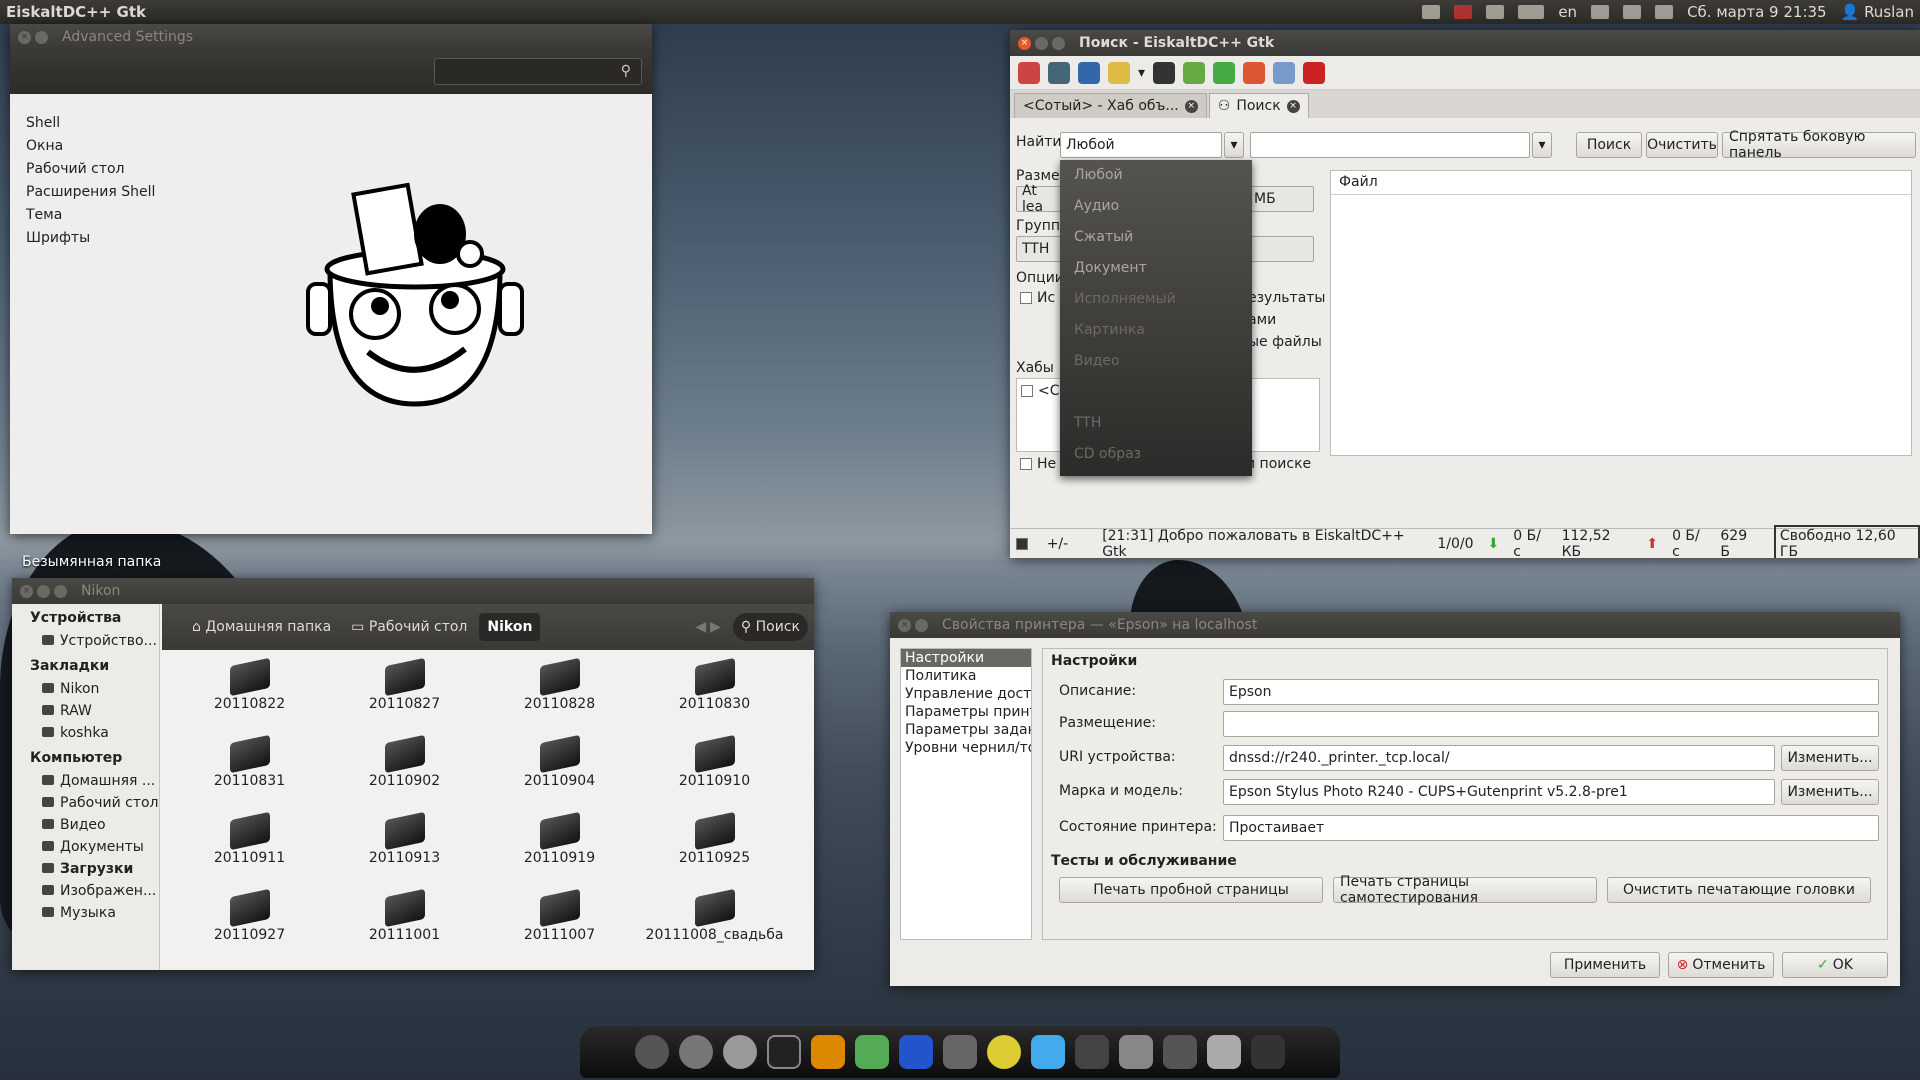  What do you see at coordinates (1041, 249) in the screenshot?
I see `group-combo: TTH` at bounding box center [1041, 249].